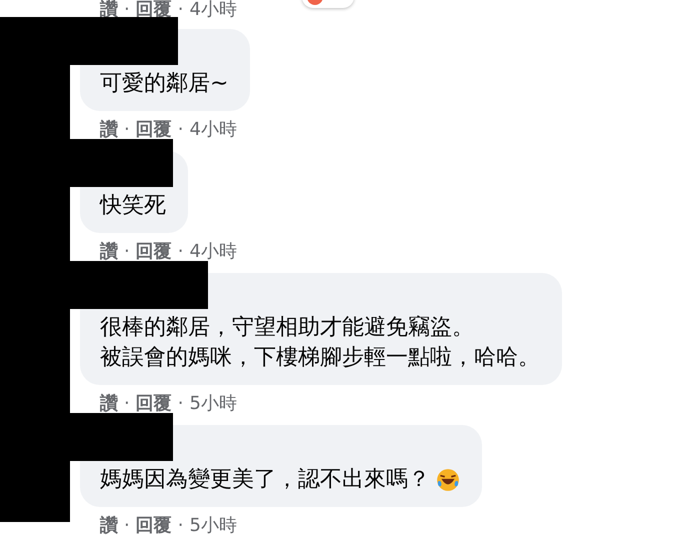  I want to click on comment-text: 被誤會的媽咪，下樓梯腳步輕一點啦，哈哈。, so click(320, 358).